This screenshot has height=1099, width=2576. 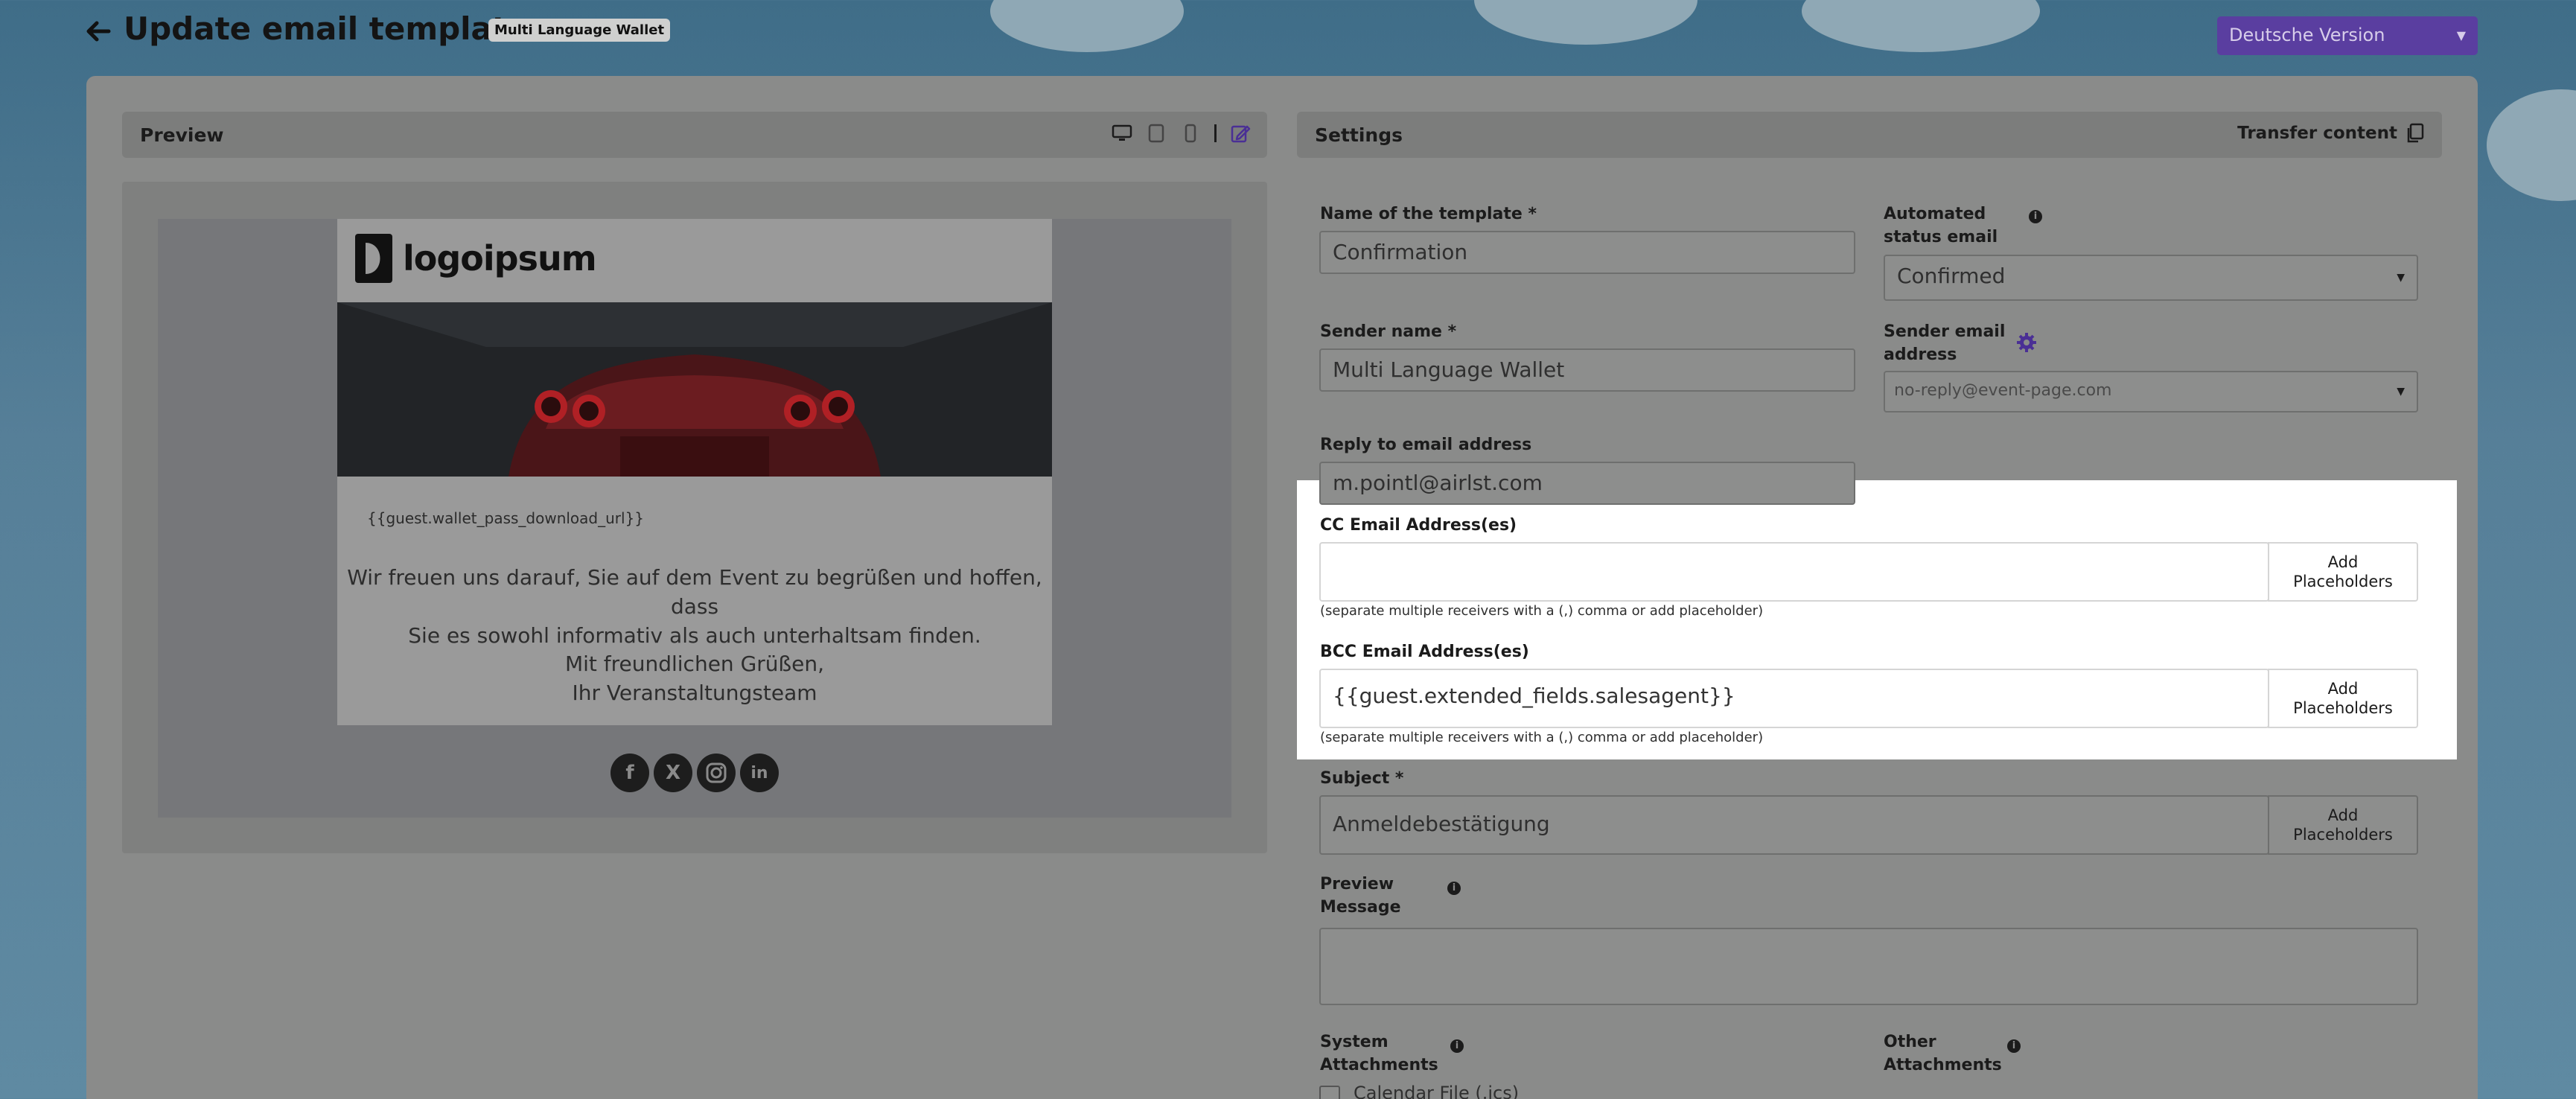 What do you see at coordinates (2531, 145) in the screenshot?
I see `background-cloud` at bounding box center [2531, 145].